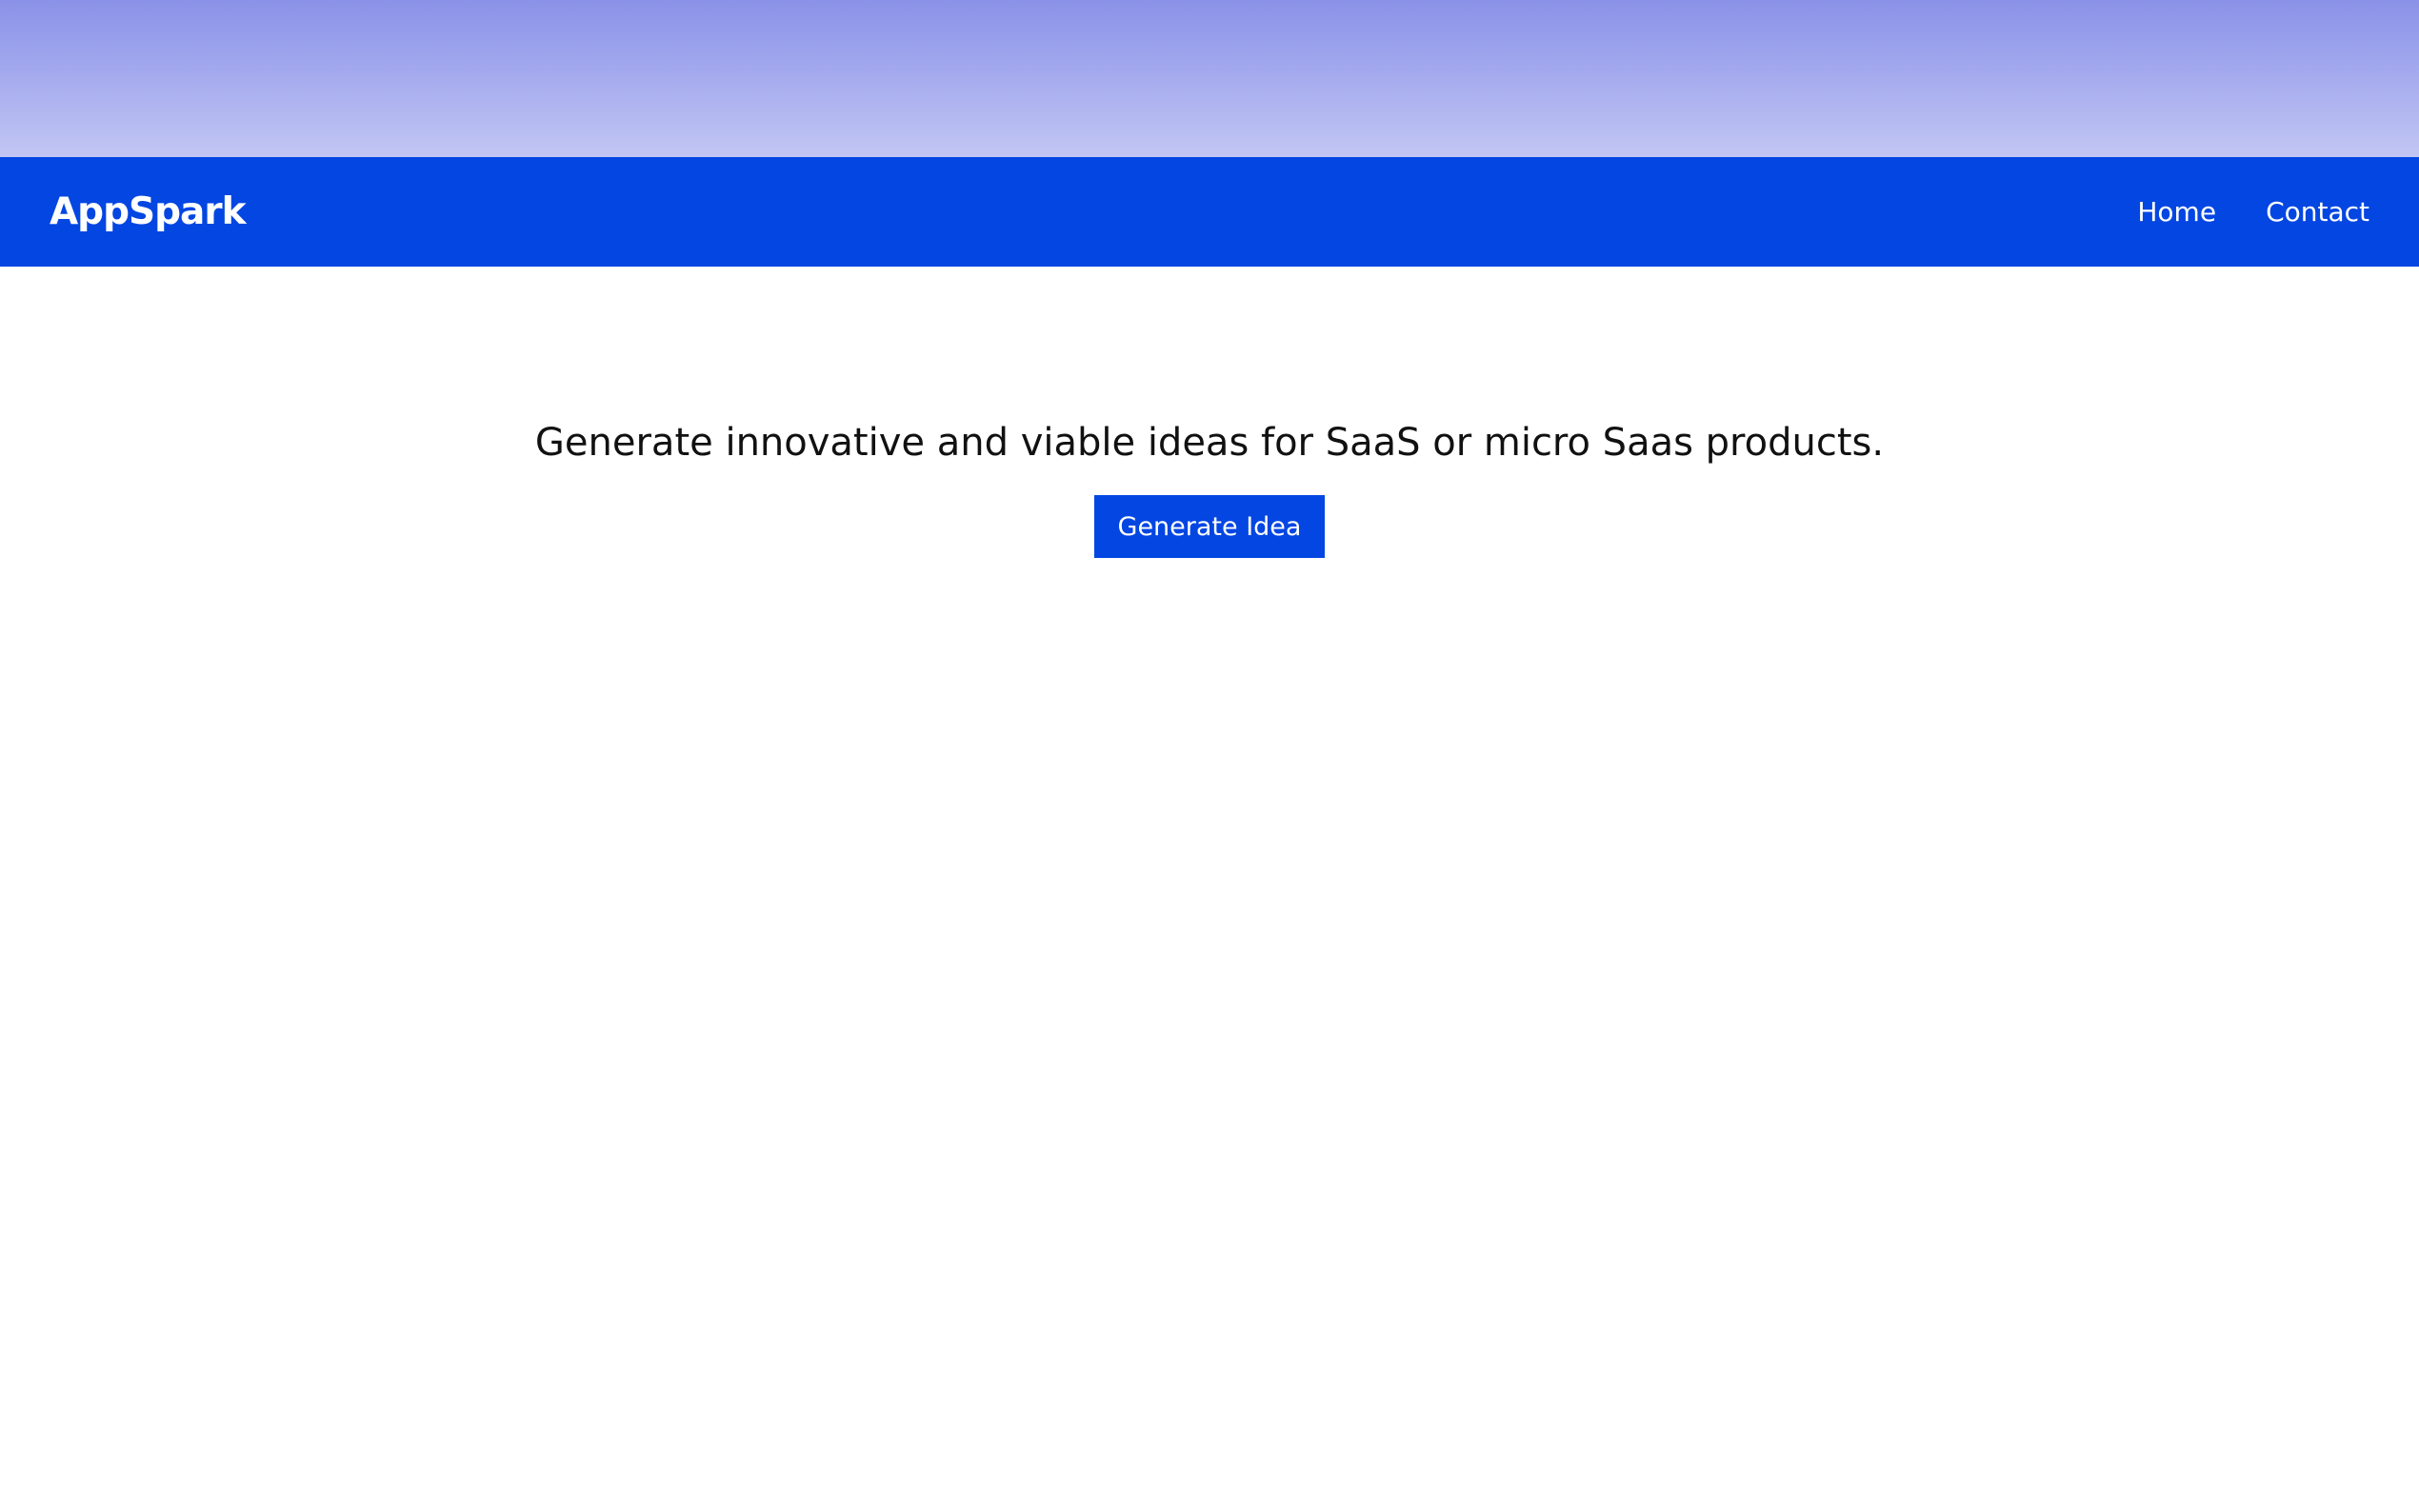 This screenshot has height=1512, width=2419. Describe the element at coordinates (2253, 212) in the screenshot. I see `nav-links: Home Contact` at that location.